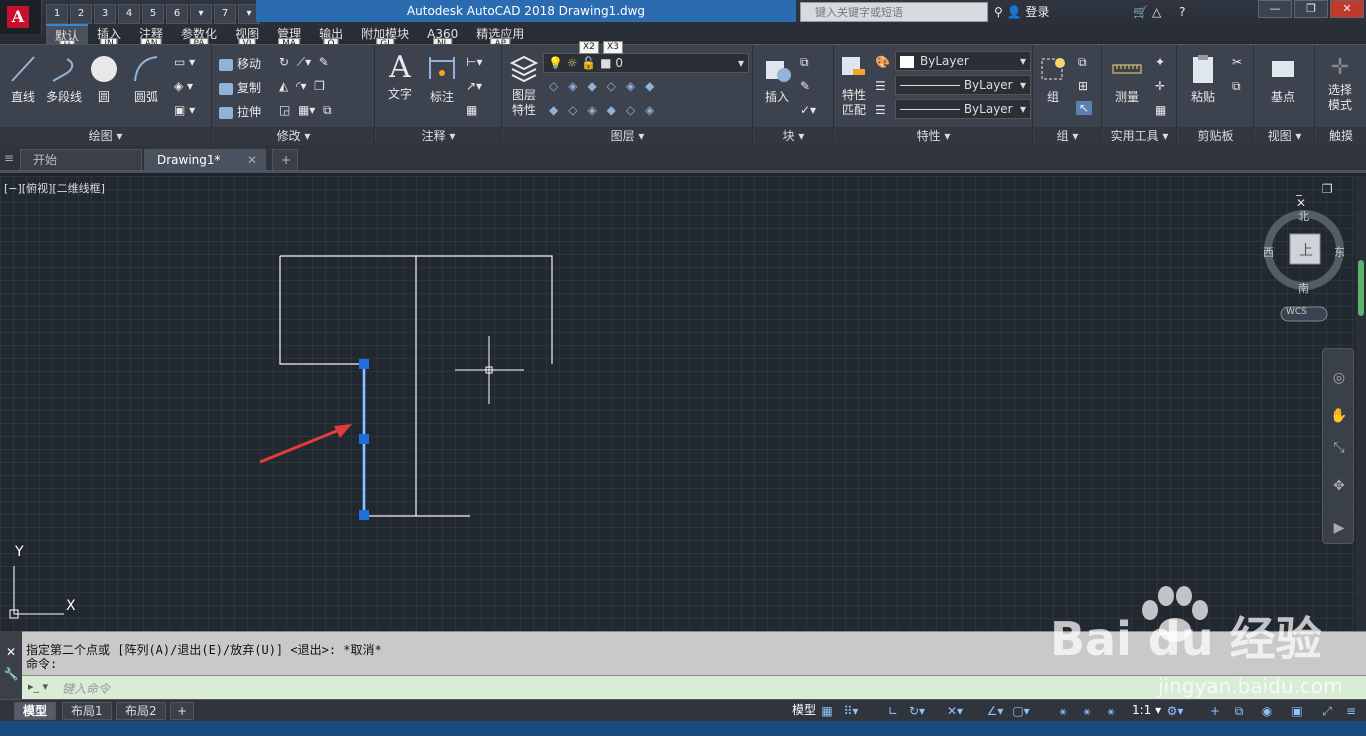 Image resolution: width=1366 pixels, height=736 pixels. I want to click on qat-plot-button: 5, so click(153, 14).